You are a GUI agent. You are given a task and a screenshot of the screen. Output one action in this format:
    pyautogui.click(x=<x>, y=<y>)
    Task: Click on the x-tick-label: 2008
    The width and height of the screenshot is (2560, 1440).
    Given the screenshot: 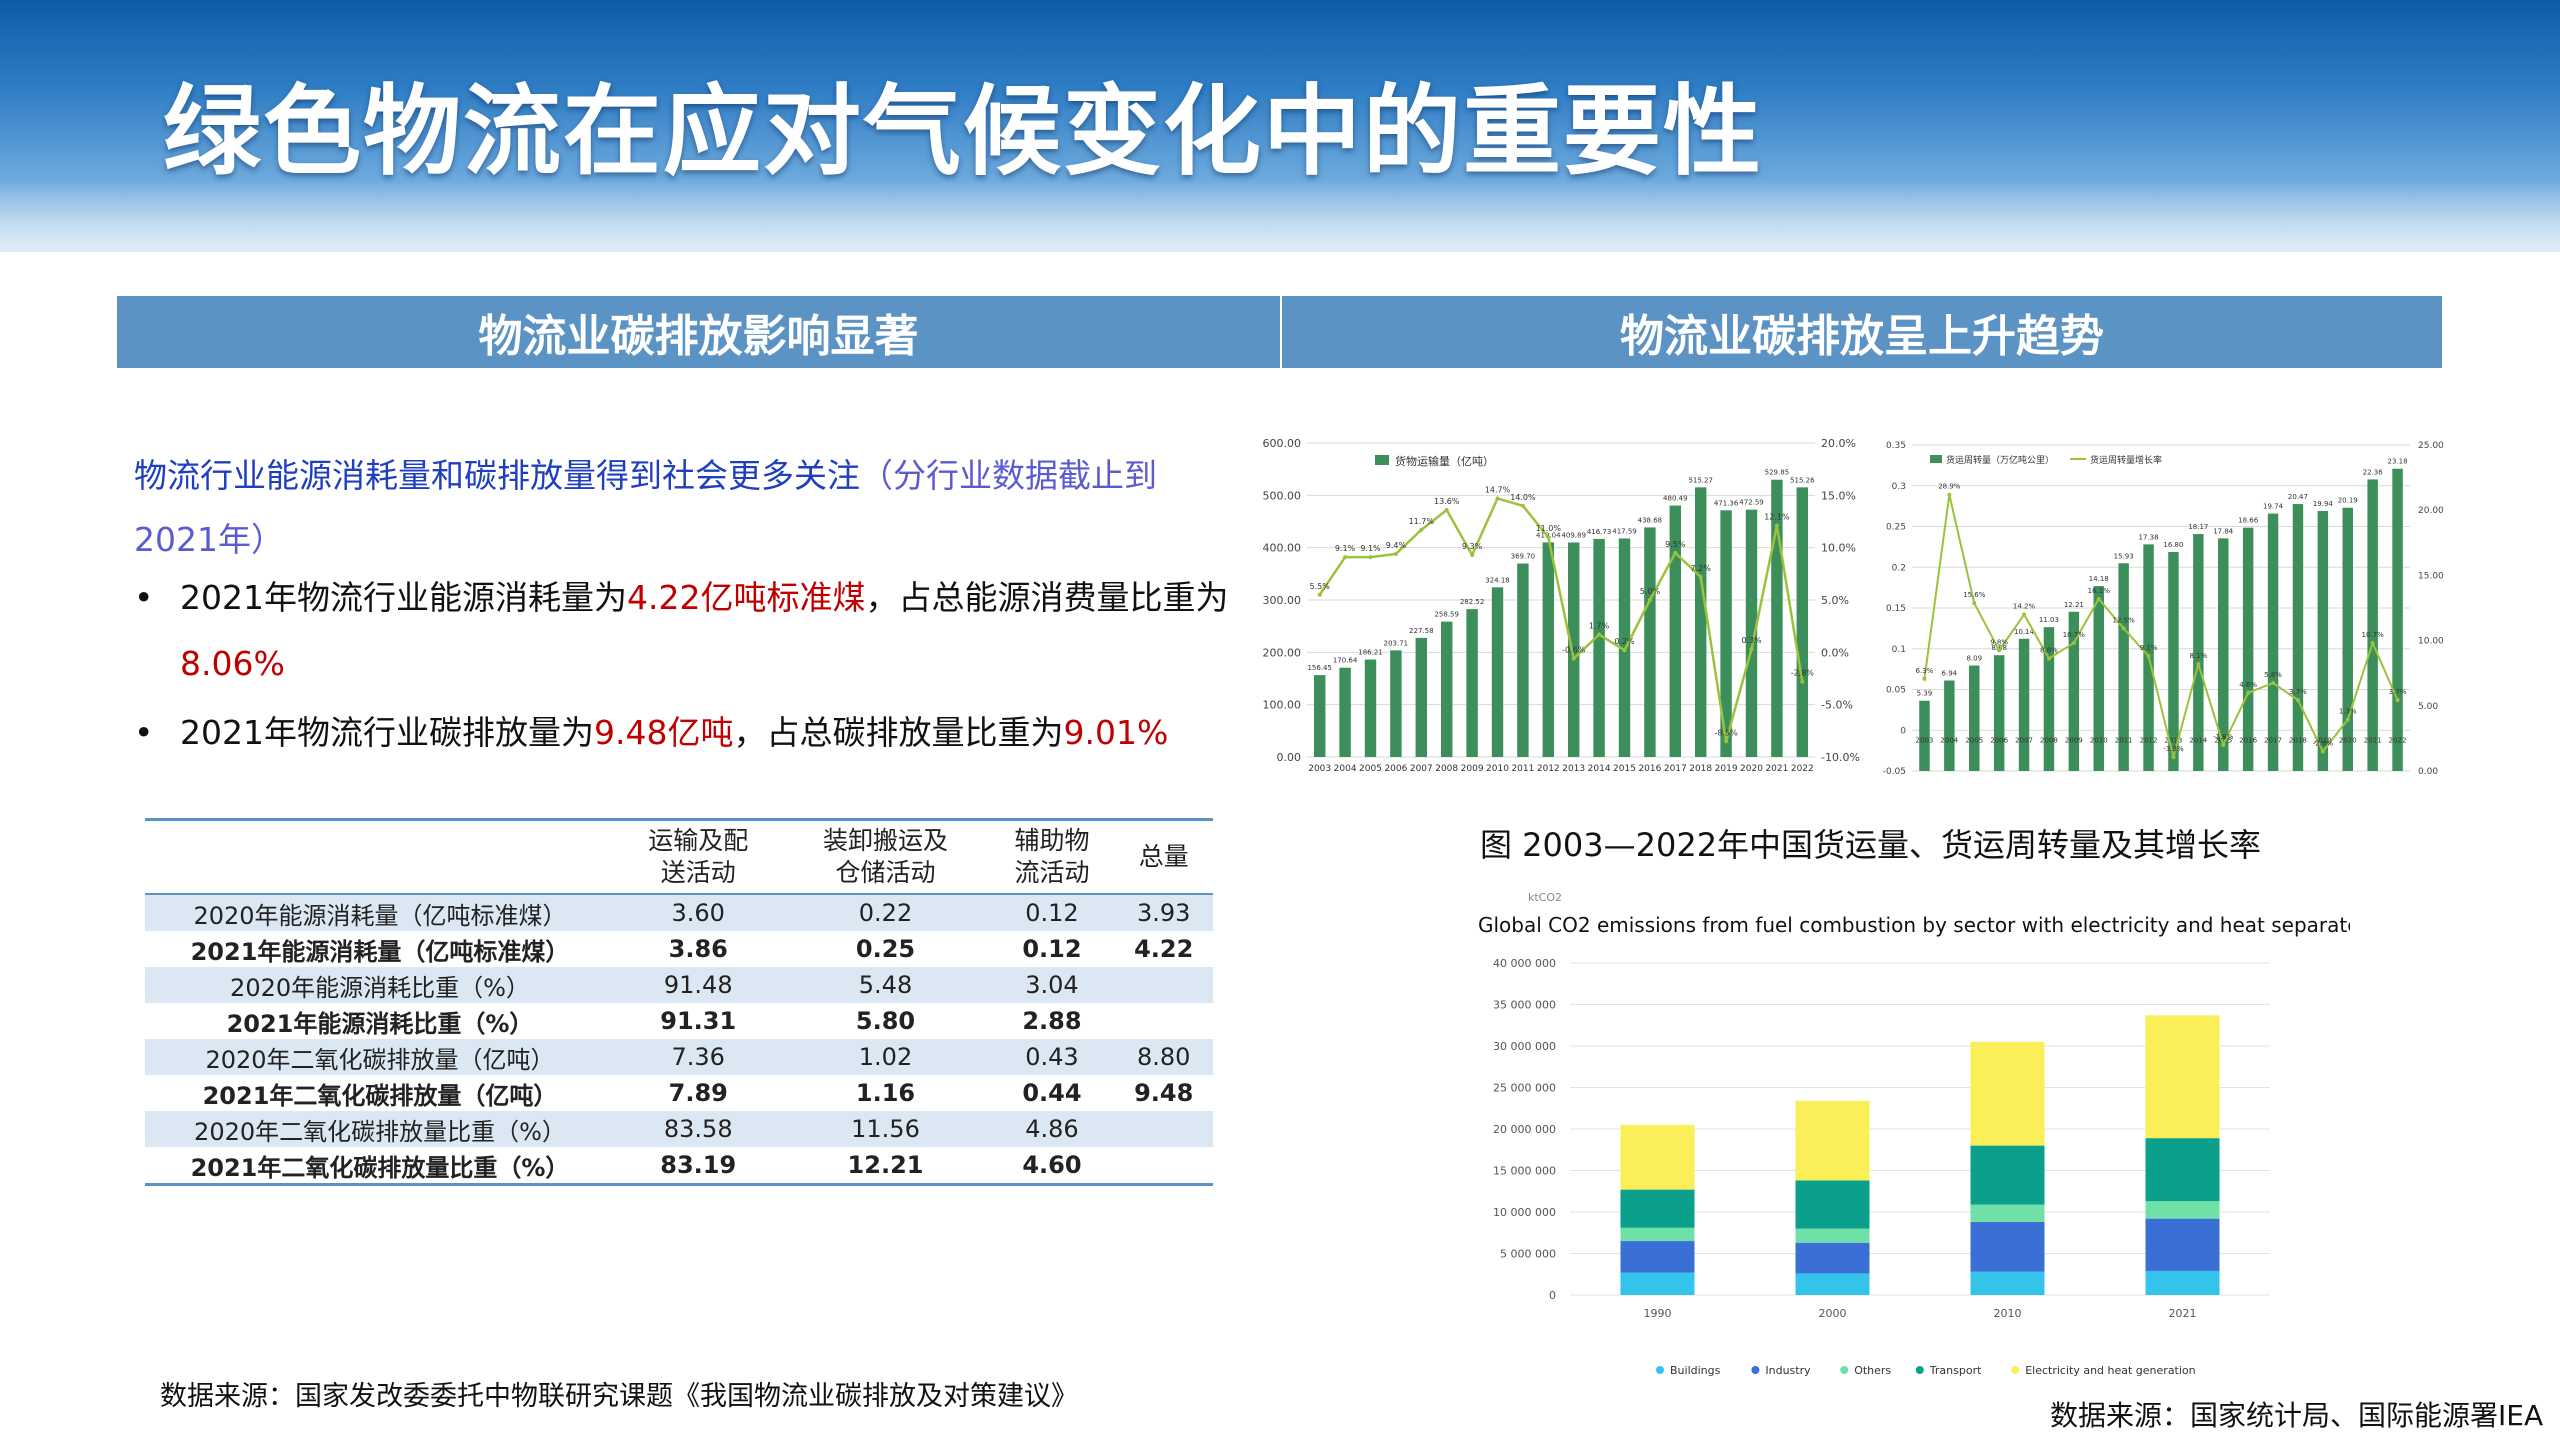 What is the action you would take?
    pyautogui.click(x=1446, y=769)
    